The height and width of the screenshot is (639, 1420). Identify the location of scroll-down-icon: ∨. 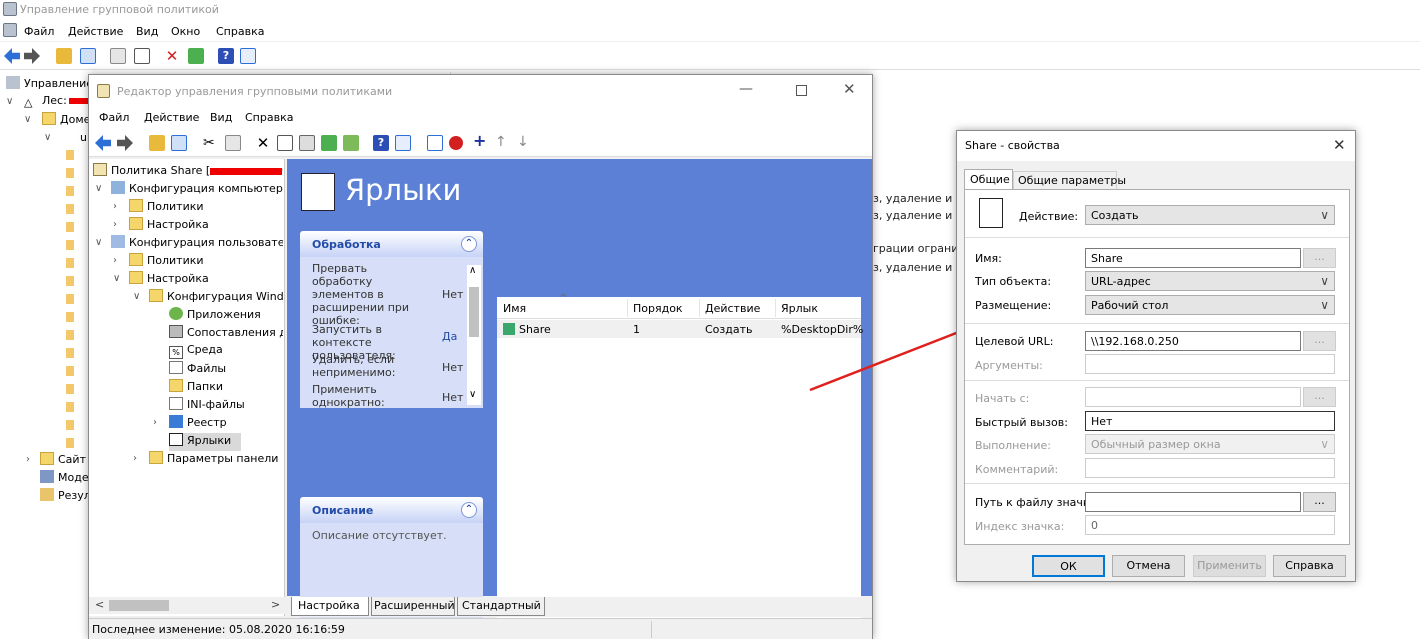
(472, 394).